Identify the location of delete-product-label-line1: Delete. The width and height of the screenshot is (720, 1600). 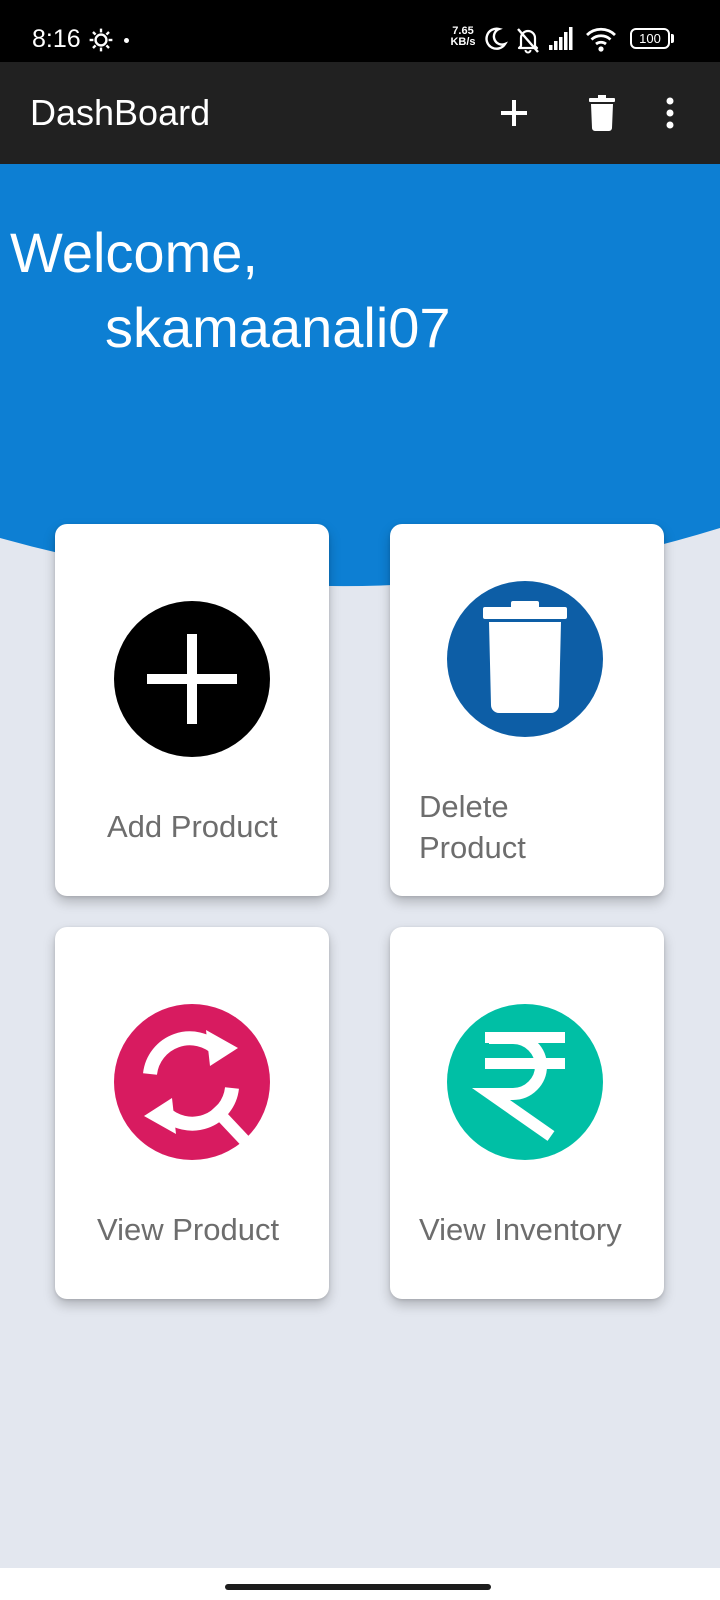
(464, 806).